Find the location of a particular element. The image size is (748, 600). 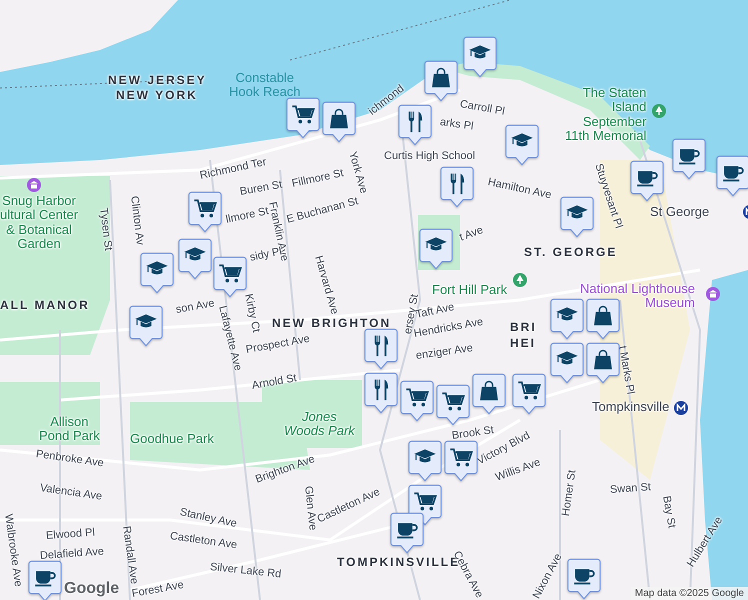

district-label: NEW BRIGHTON is located at coordinates (332, 324).